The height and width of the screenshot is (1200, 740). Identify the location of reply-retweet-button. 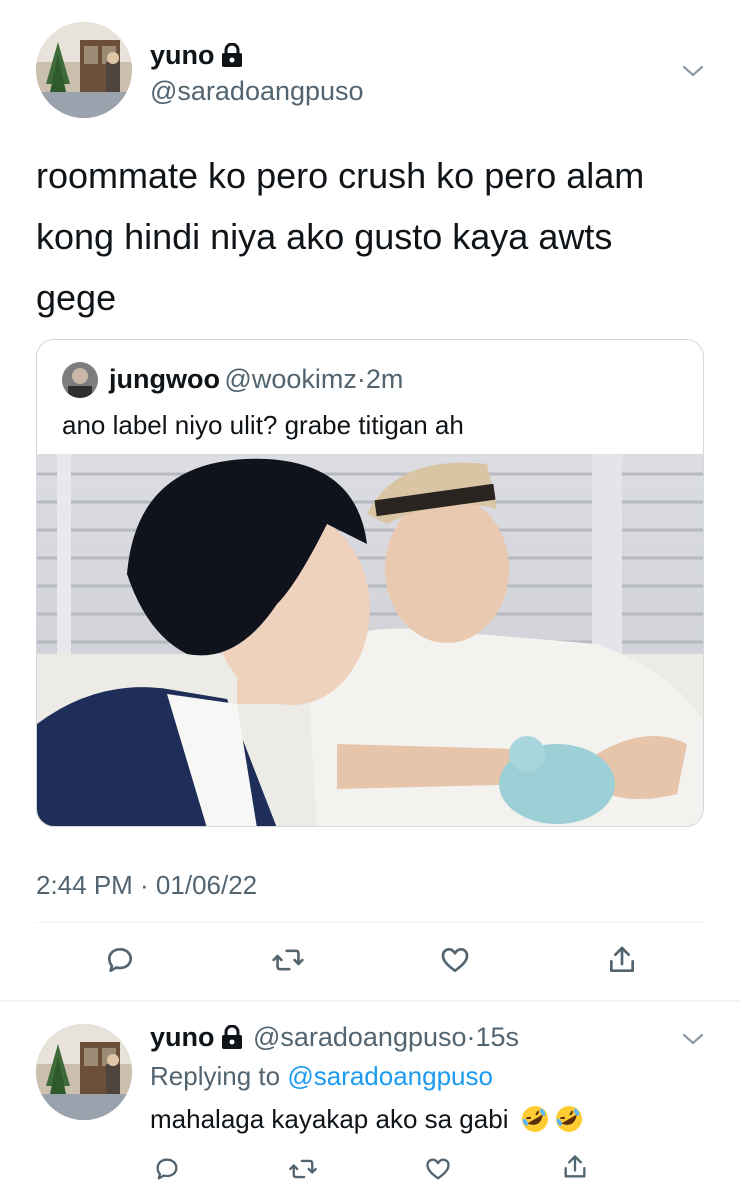
(303, 1169).